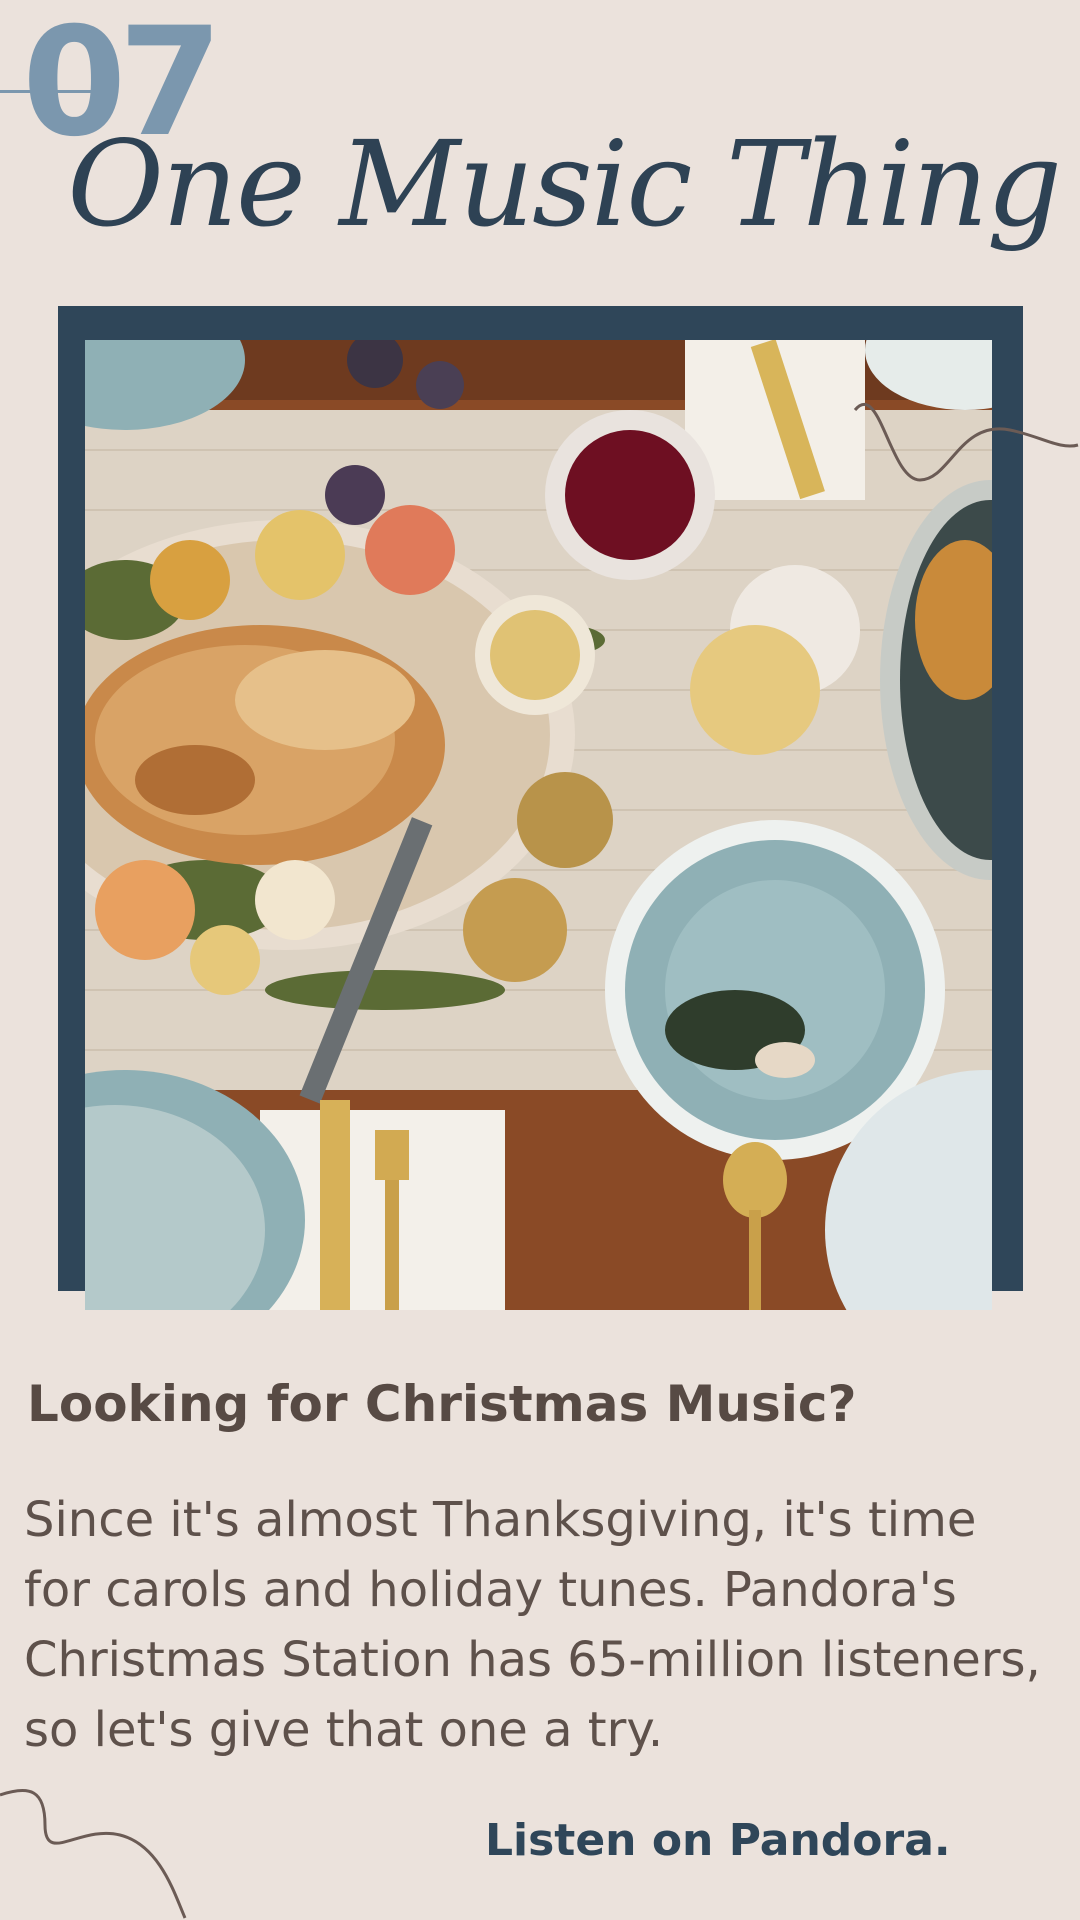  What do you see at coordinates (718, 1840) in the screenshot?
I see `listen-on-pandora-link: Listen on Pandora.` at bounding box center [718, 1840].